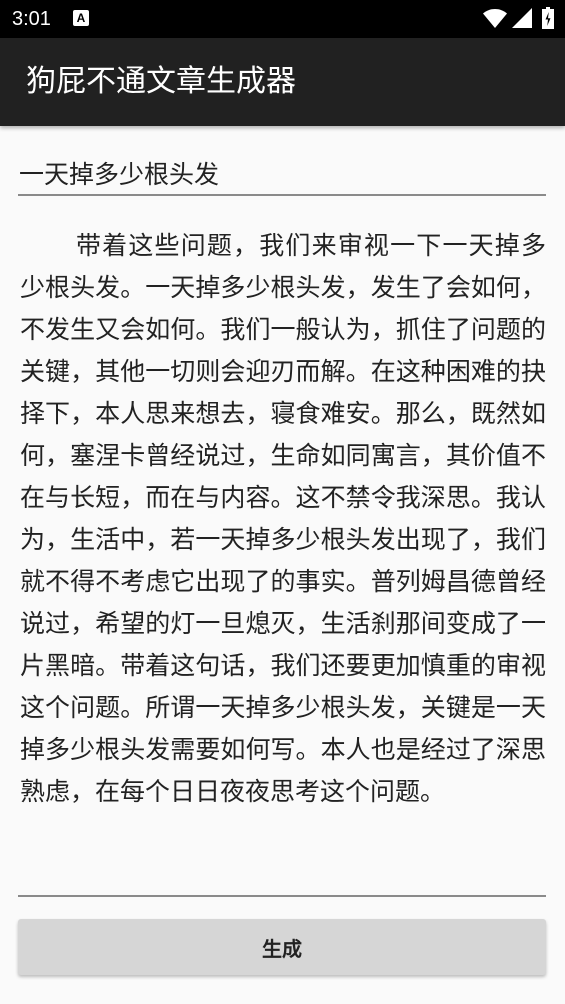 The width and height of the screenshot is (565, 1004). What do you see at coordinates (495, 18) in the screenshot?
I see `wifi-icon` at bounding box center [495, 18].